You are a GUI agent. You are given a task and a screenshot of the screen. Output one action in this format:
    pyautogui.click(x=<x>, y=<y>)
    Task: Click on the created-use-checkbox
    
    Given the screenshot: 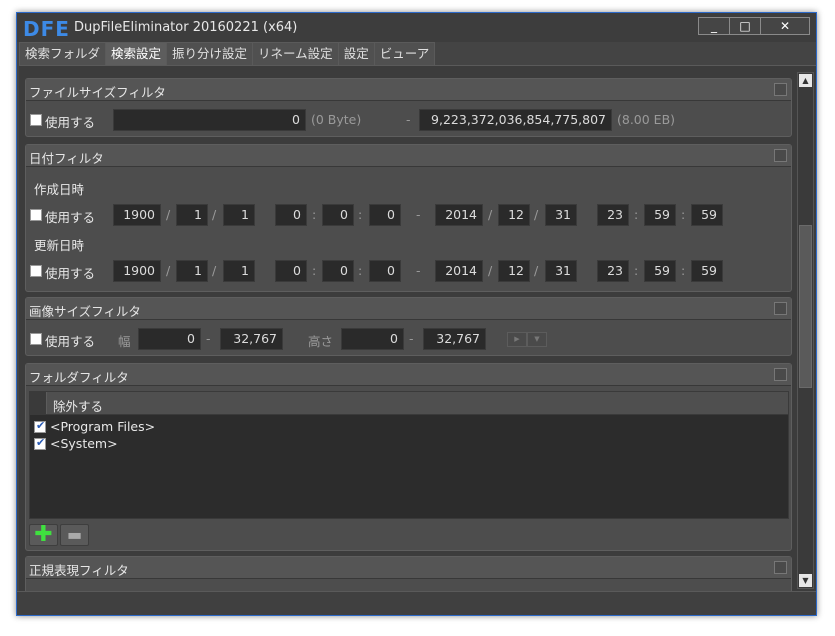 What is the action you would take?
    pyautogui.click(x=36, y=215)
    